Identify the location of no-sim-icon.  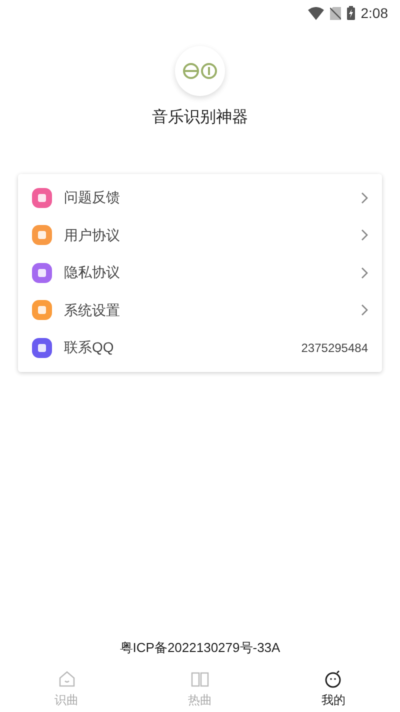
(335, 13).